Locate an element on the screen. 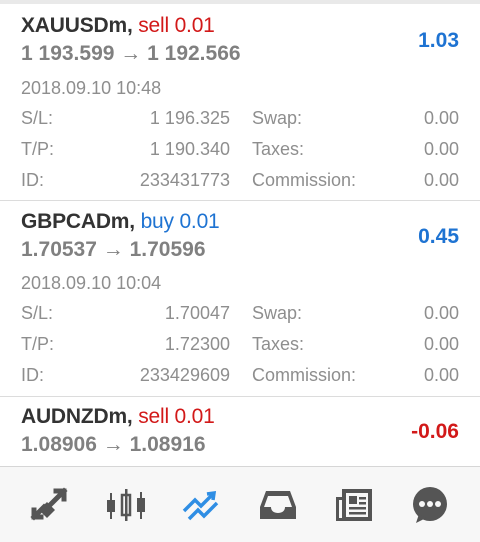 This screenshot has width=480, height=542. position-direction: buy 0.01 is located at coordinates (180, 221).